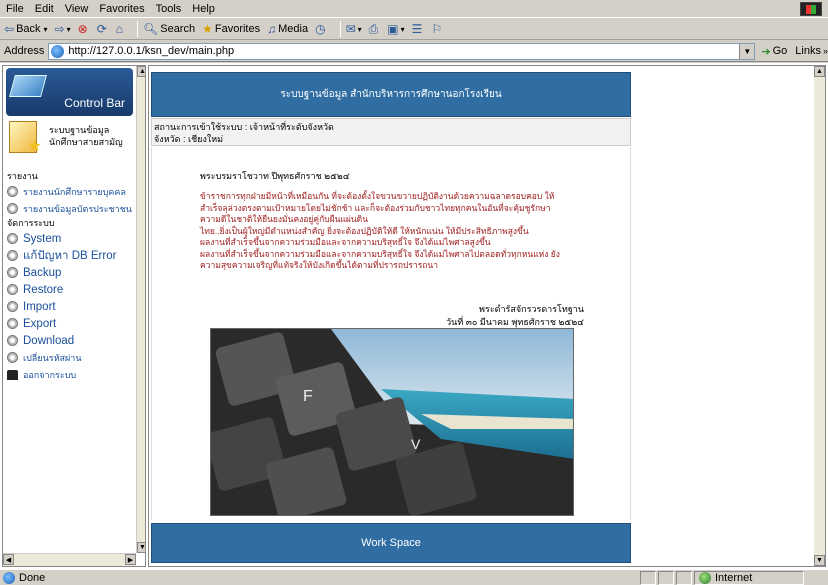  What do you see at coordinates (275, 176) in the screenshot?
I see `royal-speech-title: พระบรมราโชวาท ปีพุทธศักราช ๒๕๒๔` at bounding box center [275, 176].